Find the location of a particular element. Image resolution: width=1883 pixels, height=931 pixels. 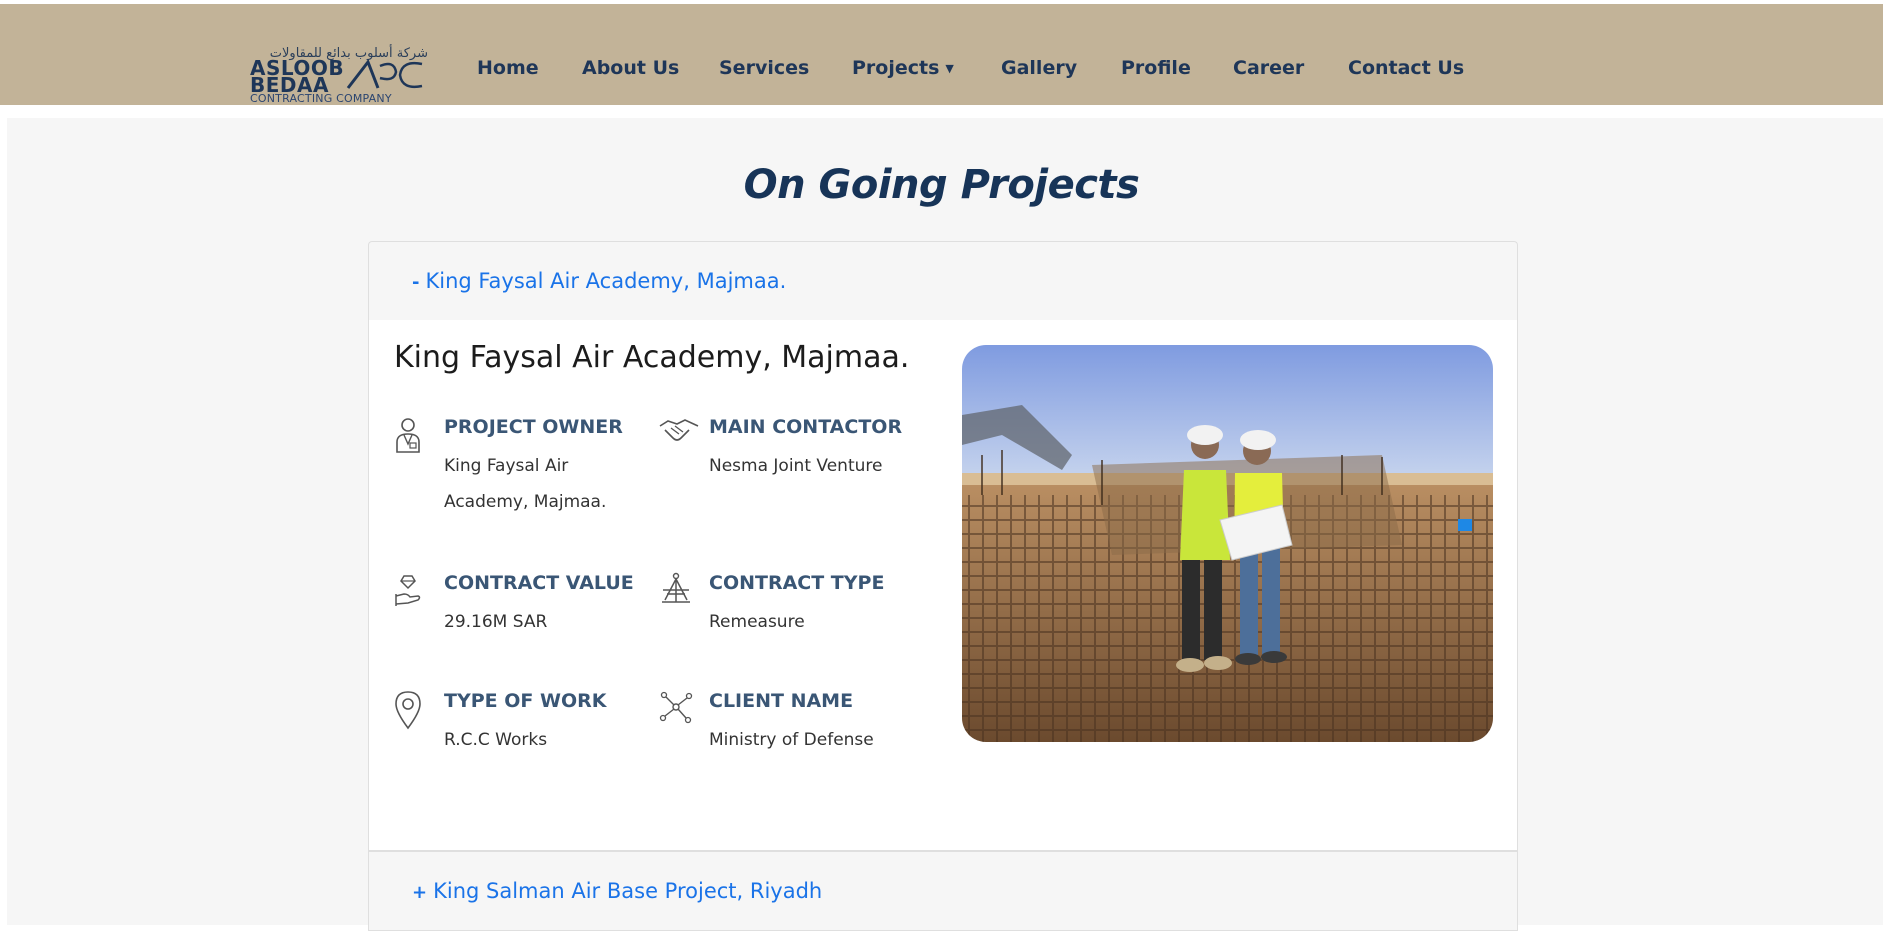

field-value: R.C.C Works is located at coordinates (496, 740).